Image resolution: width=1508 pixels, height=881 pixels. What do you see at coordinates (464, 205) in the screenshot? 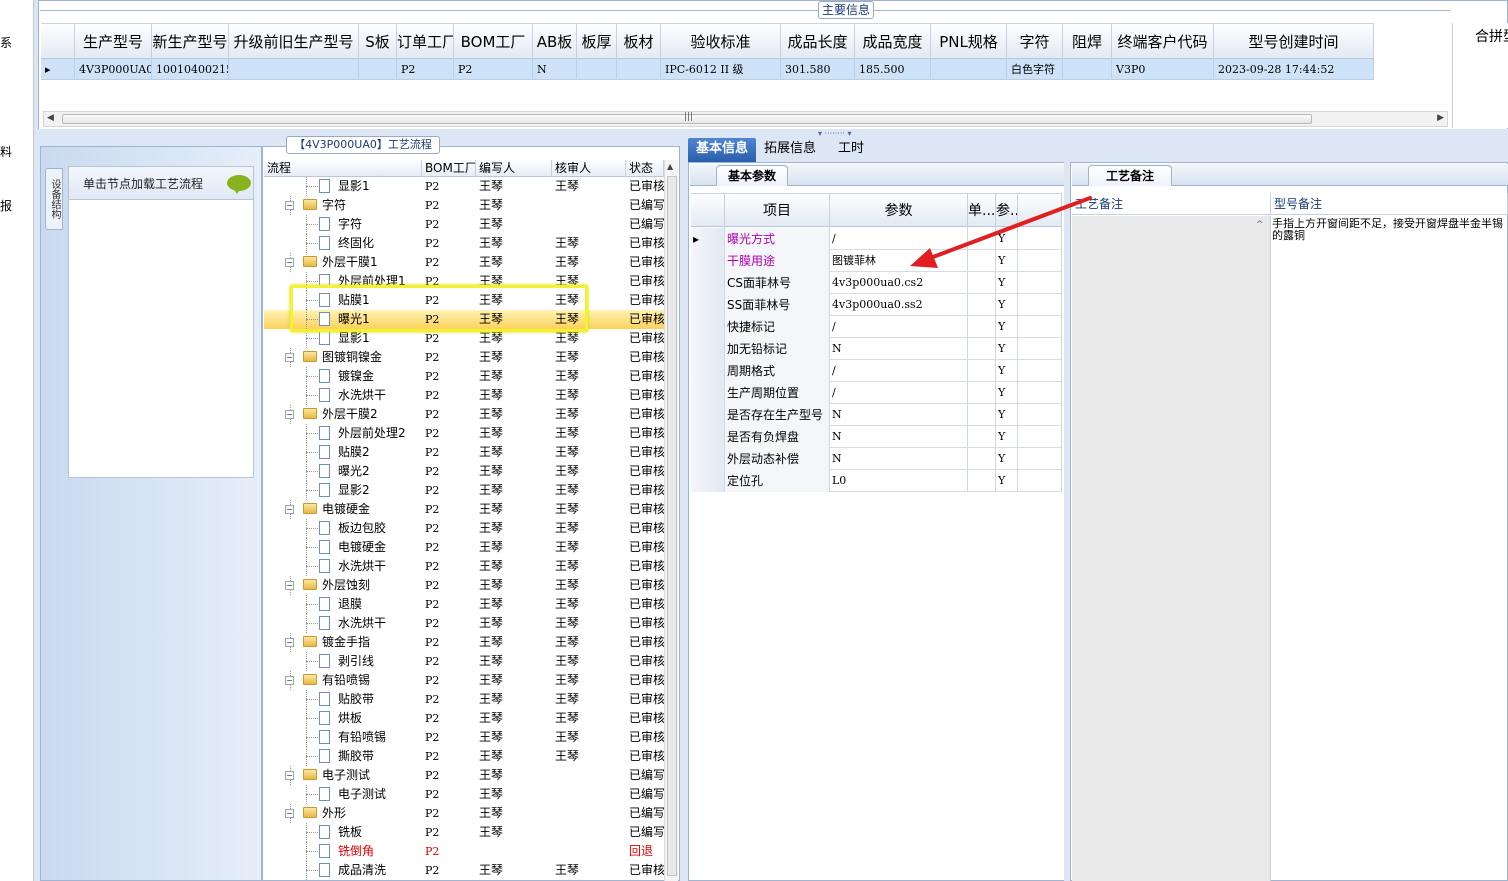
I see `tree-row: − 字符 P2 王琴 已编写` at bounding box center [464, 205].